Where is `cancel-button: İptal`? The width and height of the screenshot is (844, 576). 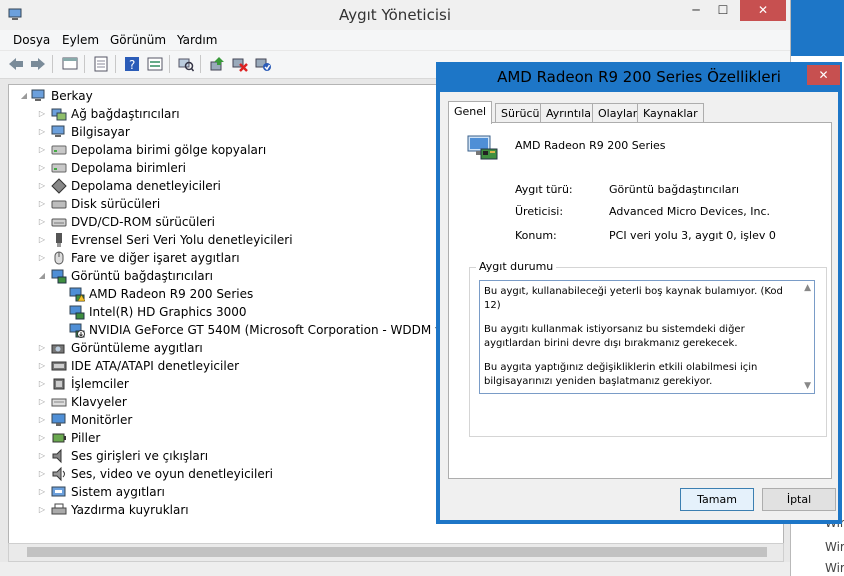 cancel-button: İptal is located at coordinates (799, 499).